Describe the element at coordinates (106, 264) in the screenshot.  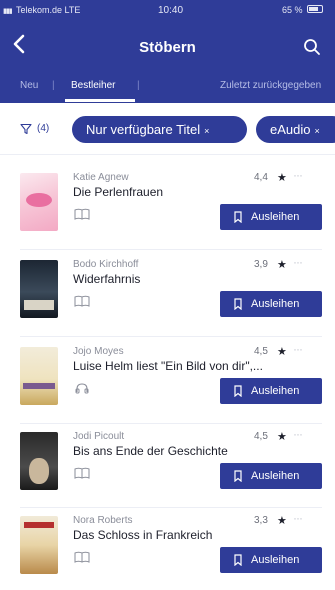
I see `book-author: Bodo Kirchhoff` at that location.